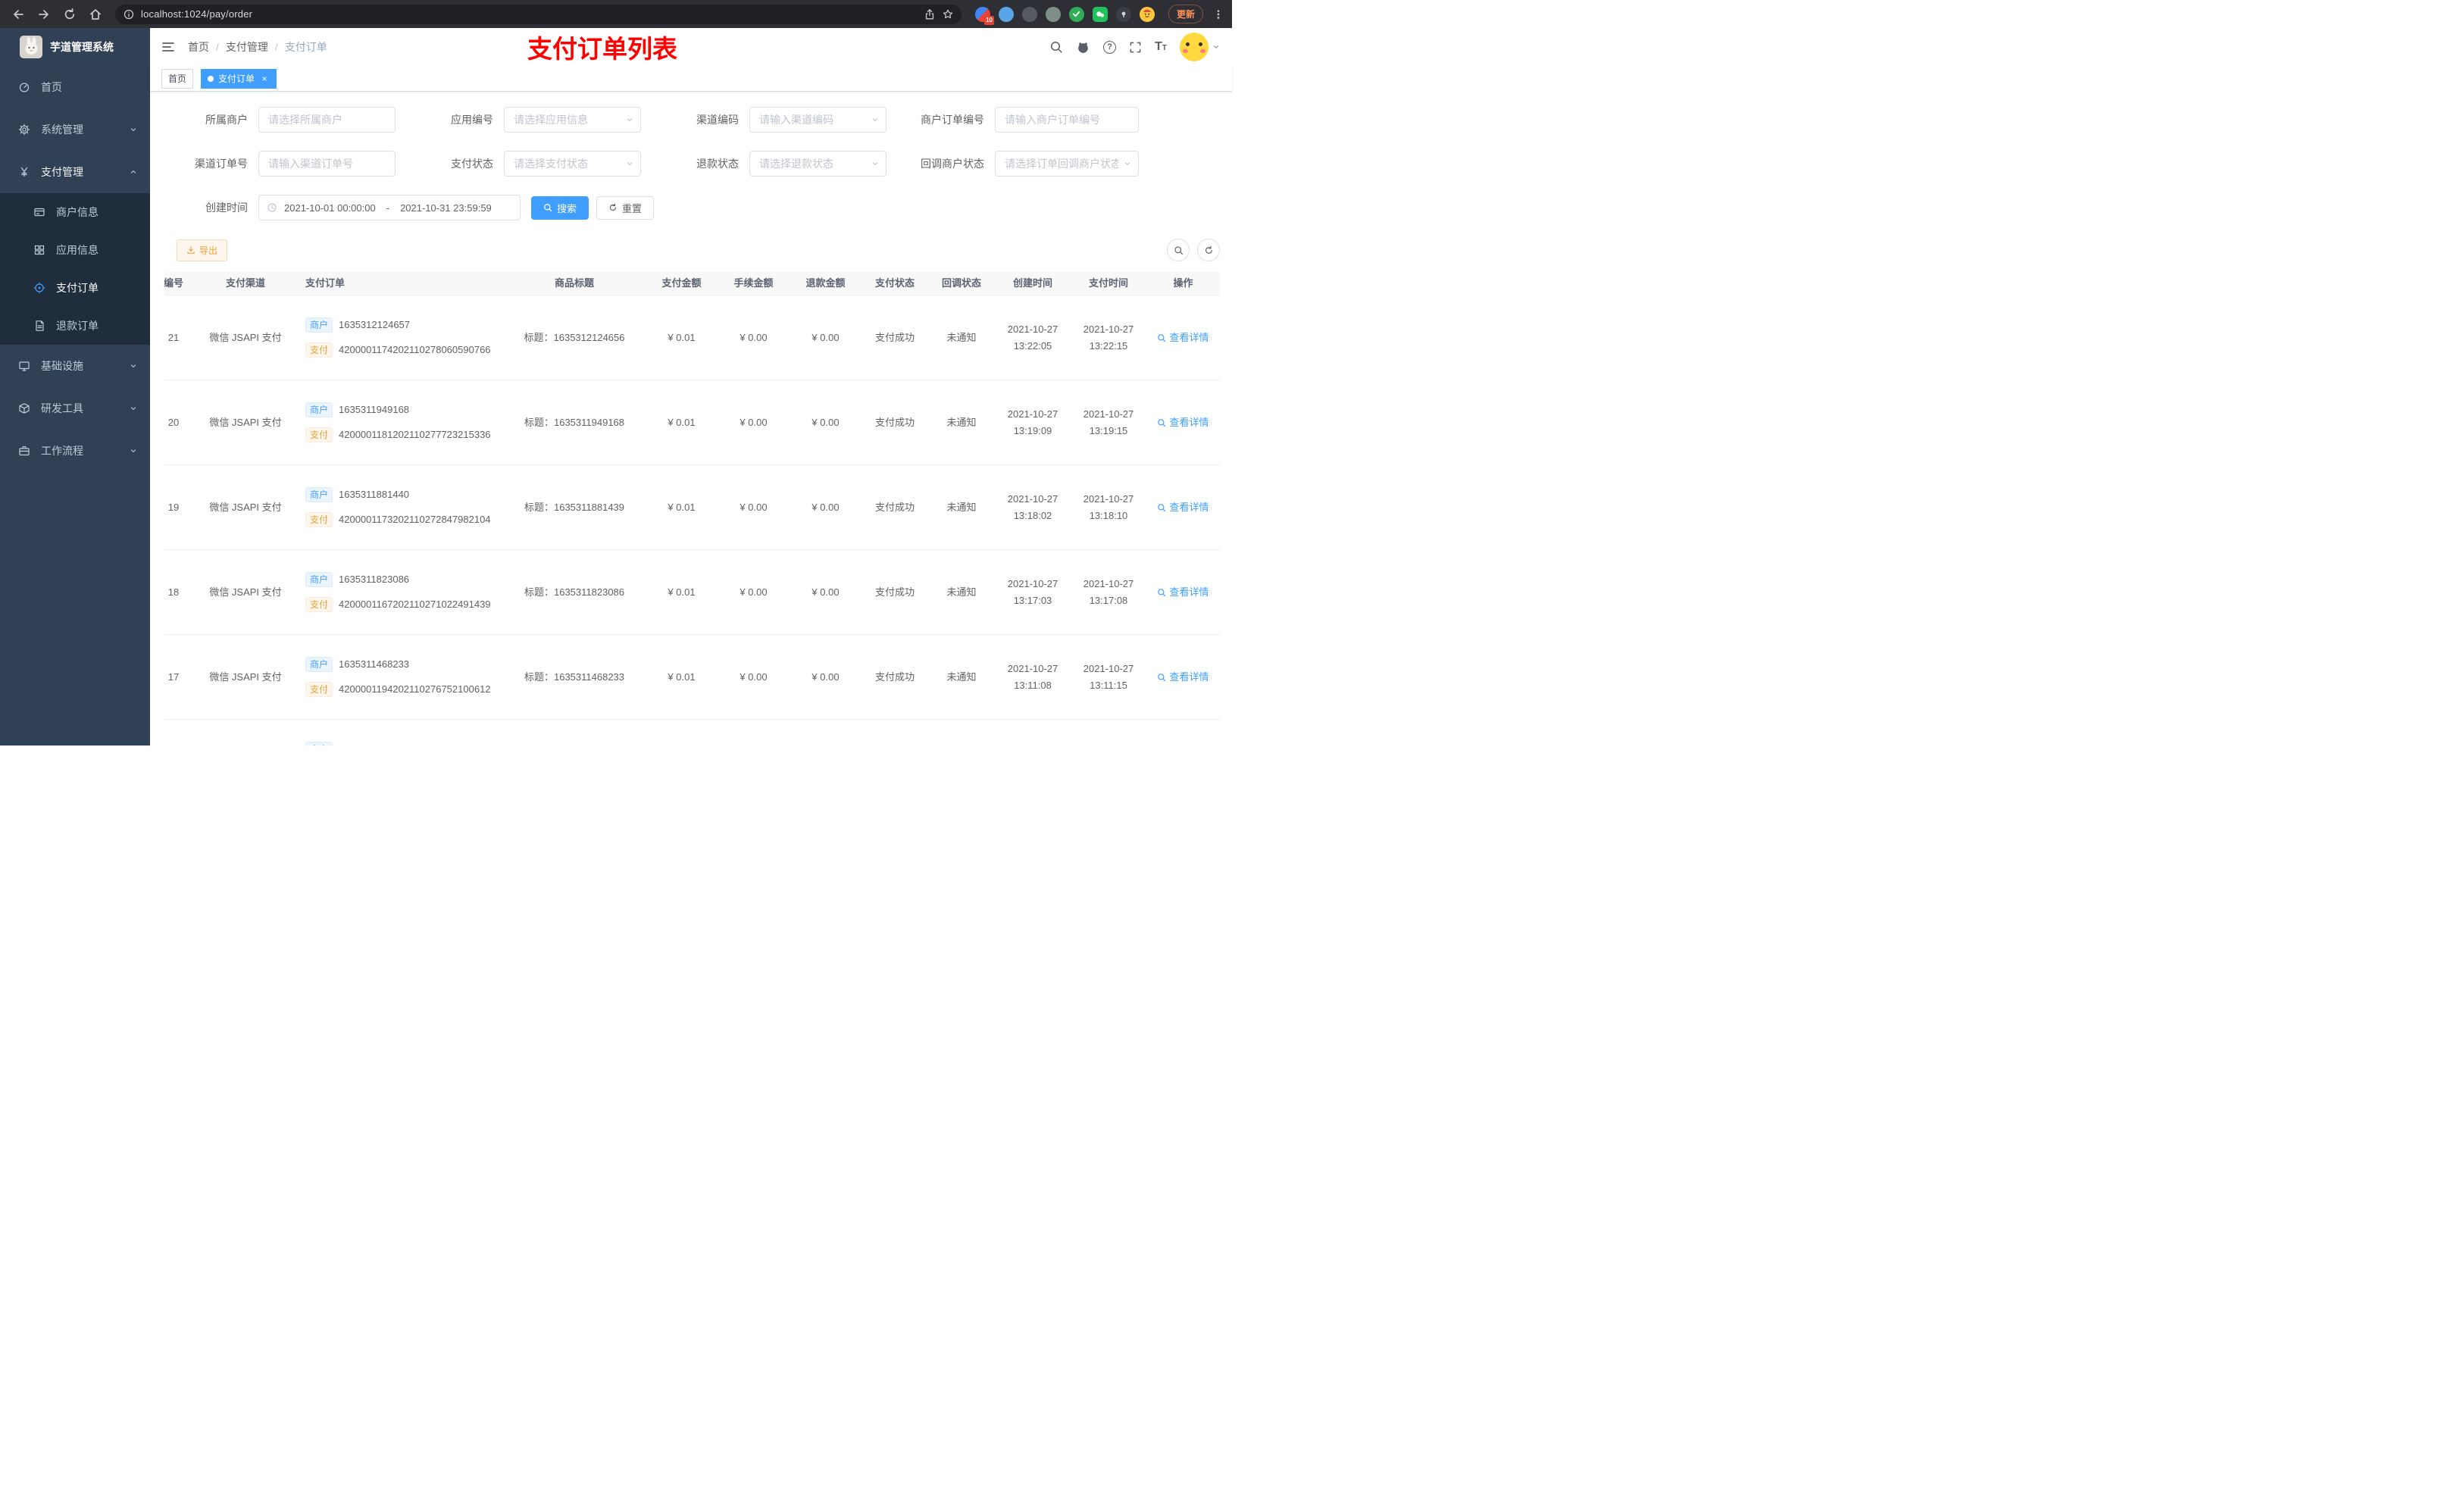 The width and height of the screenshot is (2464, 1491). I want to click on filter-notify-status: 回调商户状态, so click(1012, 164).